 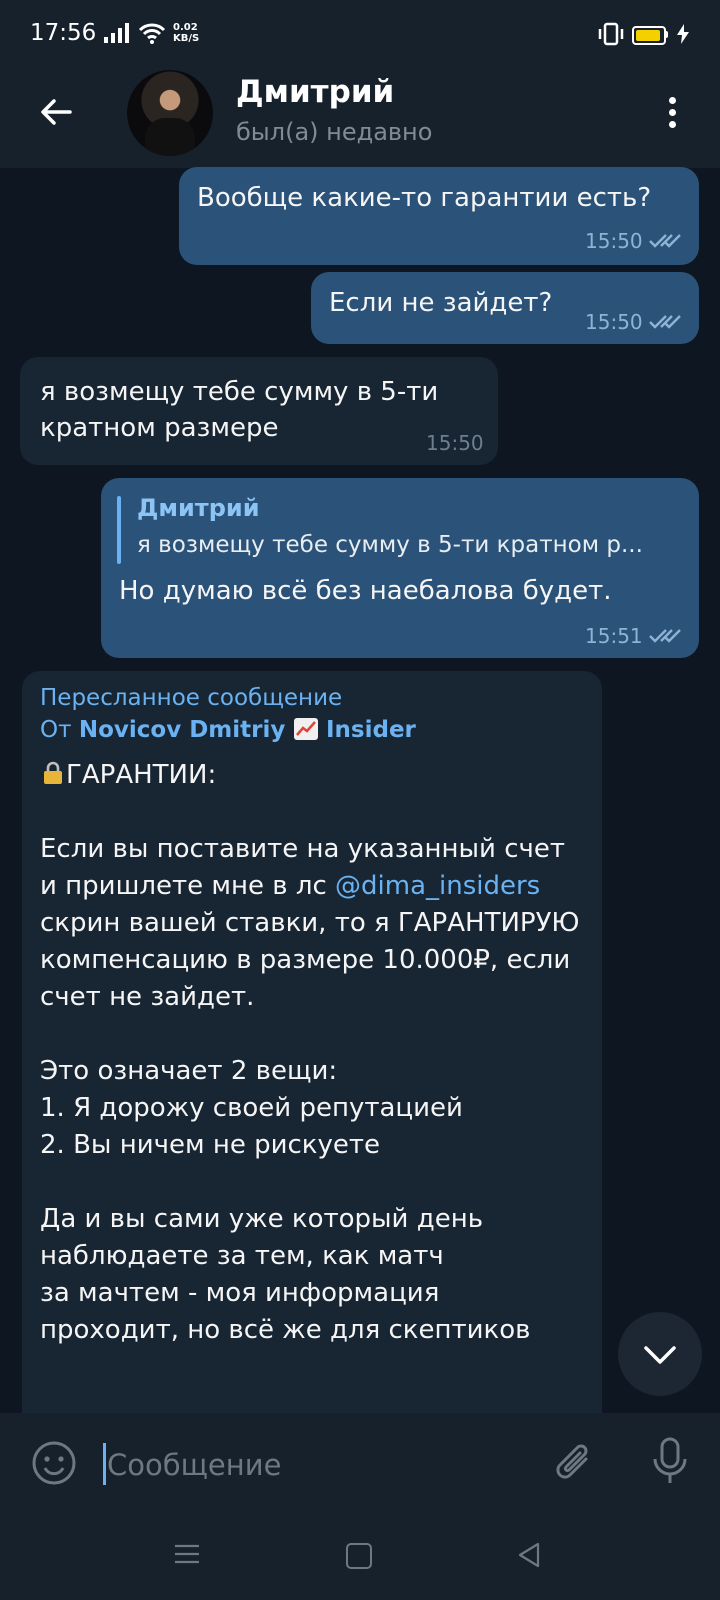 I want to click on message-text: Вообще какие-то гарантии есть?, so click(x=424, y=198).